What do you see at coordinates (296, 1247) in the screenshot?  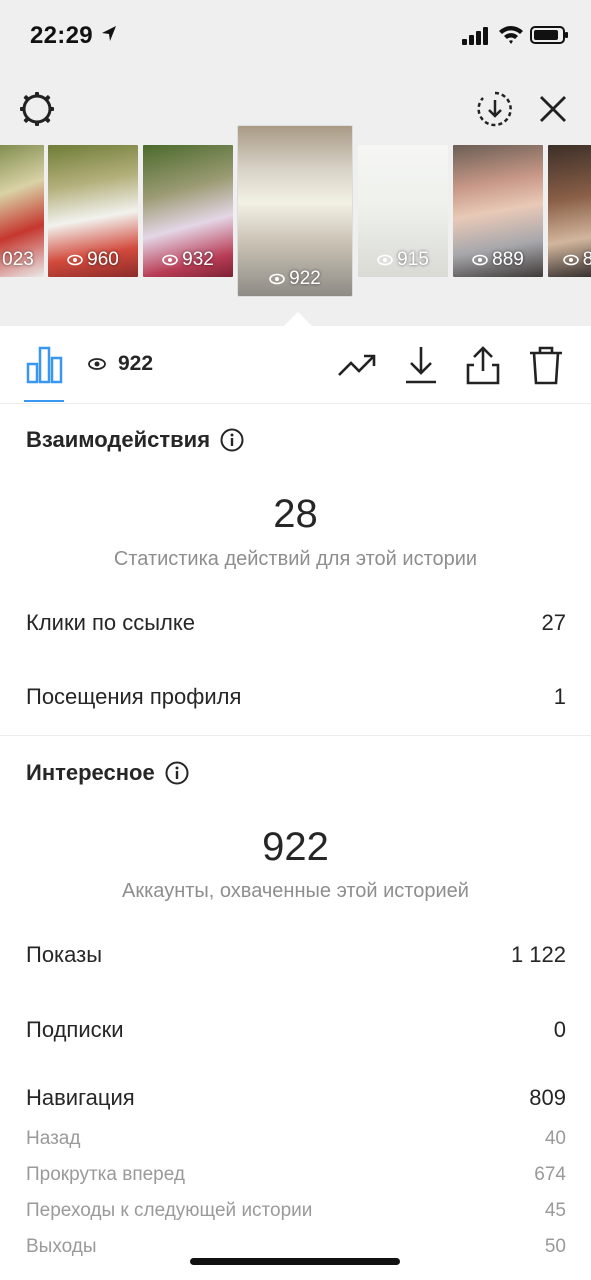 I see `navigation-detail-row: Выходы 50` at bounding box center [296, 1247].